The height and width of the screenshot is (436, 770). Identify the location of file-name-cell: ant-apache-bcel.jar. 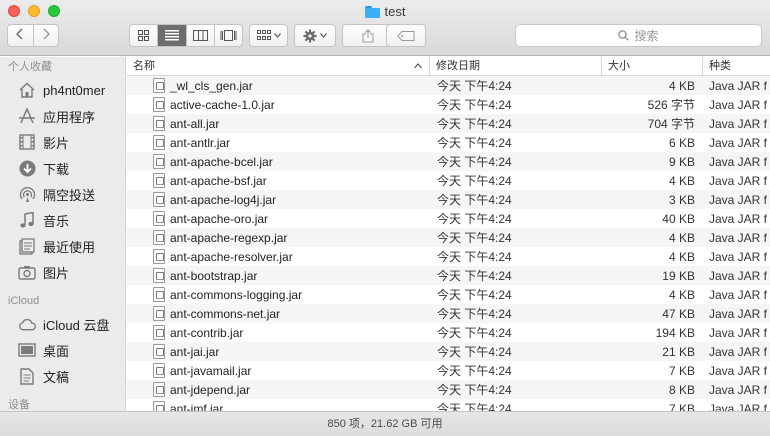
(278, 161).